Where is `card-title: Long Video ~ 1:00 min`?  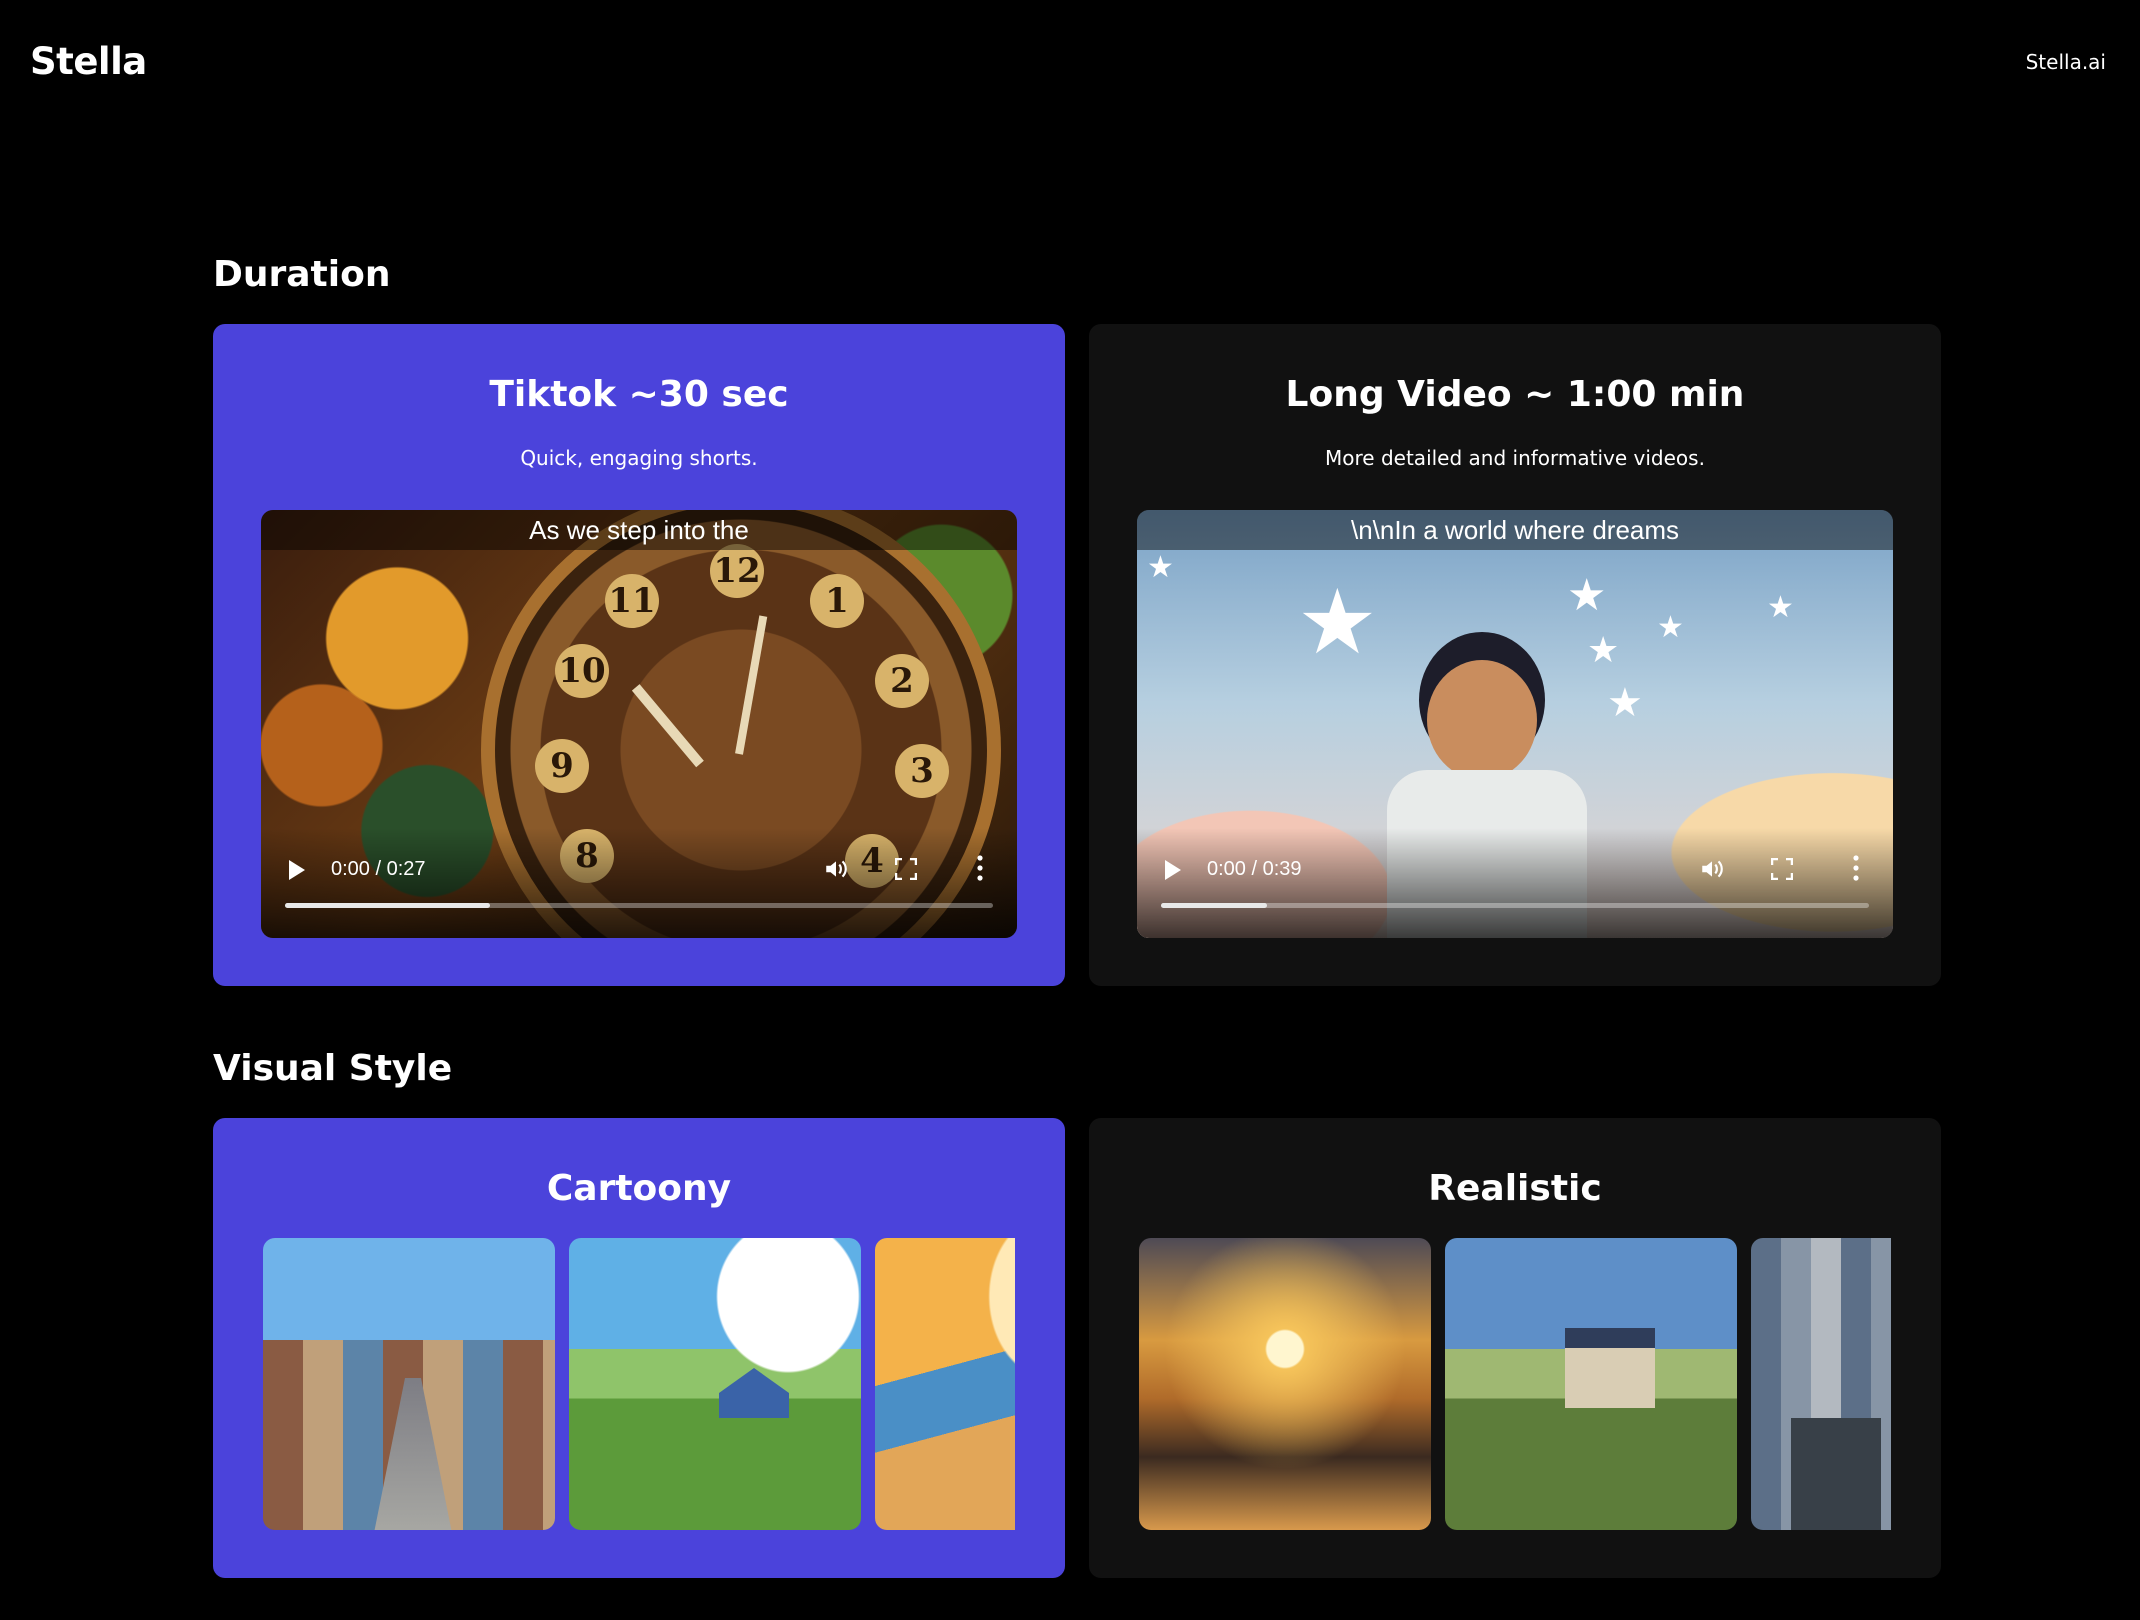 card-title: Long Video ~ 1:00 min is located at coordinates (1515, 394).